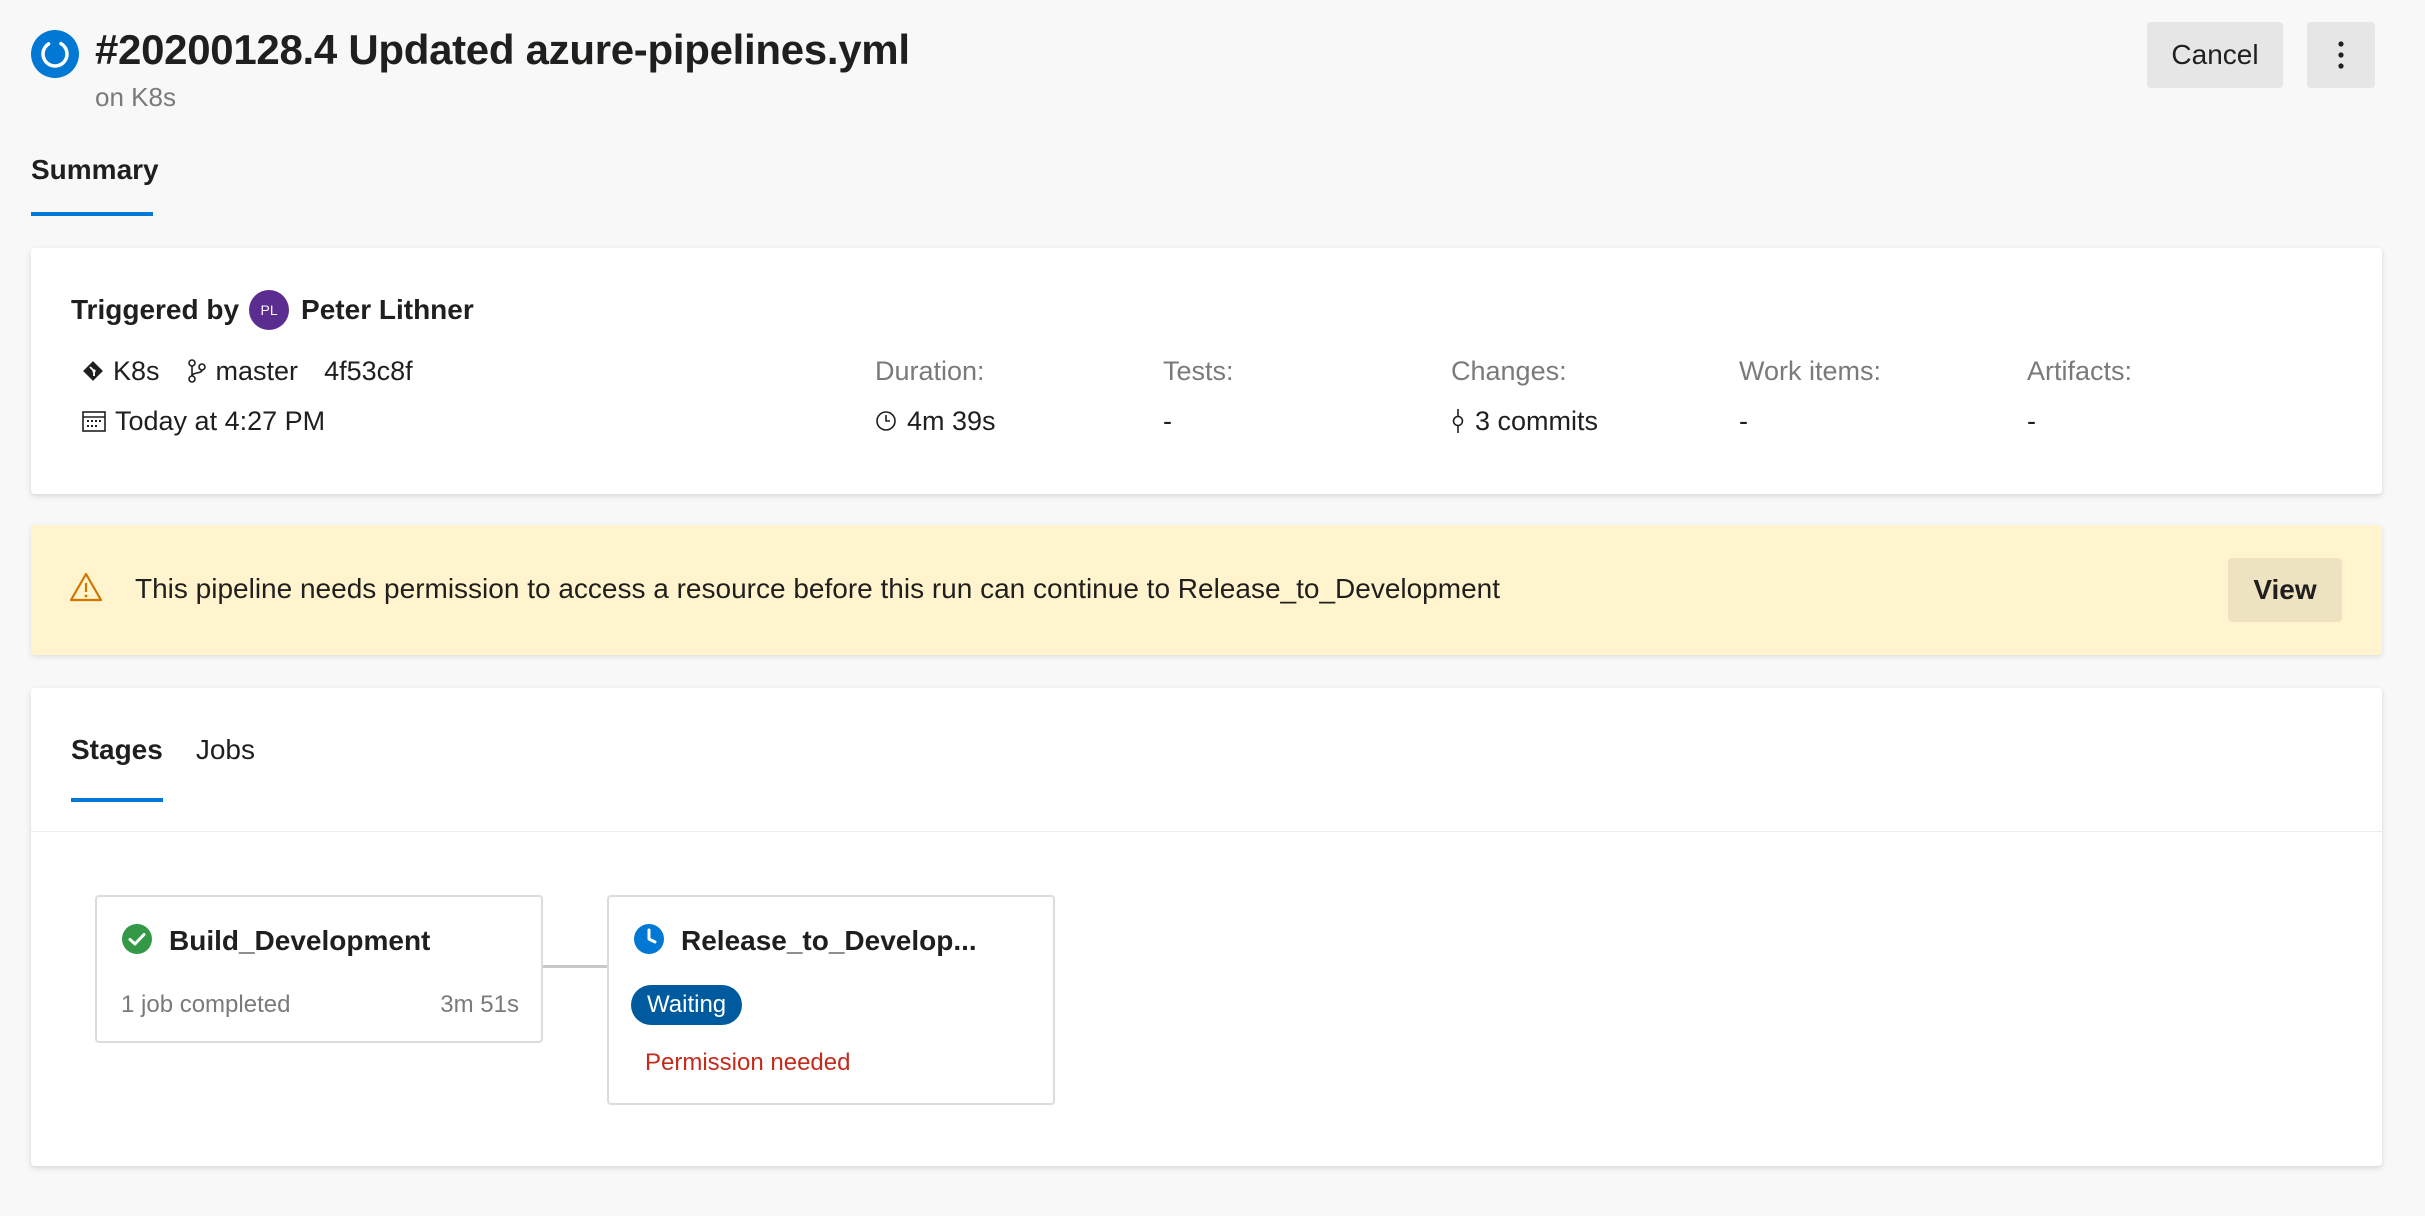 This screenshot has width=2425, height=1216. I want to click on triggered-by-row: Triggered by PL Peter Lithner, so click(272, 310).